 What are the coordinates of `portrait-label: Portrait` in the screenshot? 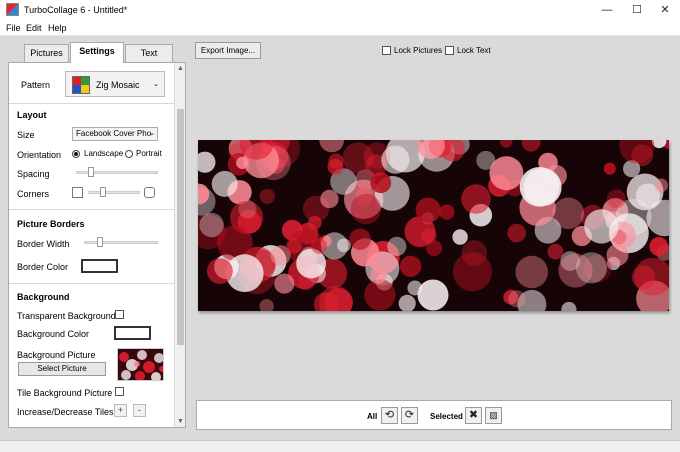 It's located at (149, 153).